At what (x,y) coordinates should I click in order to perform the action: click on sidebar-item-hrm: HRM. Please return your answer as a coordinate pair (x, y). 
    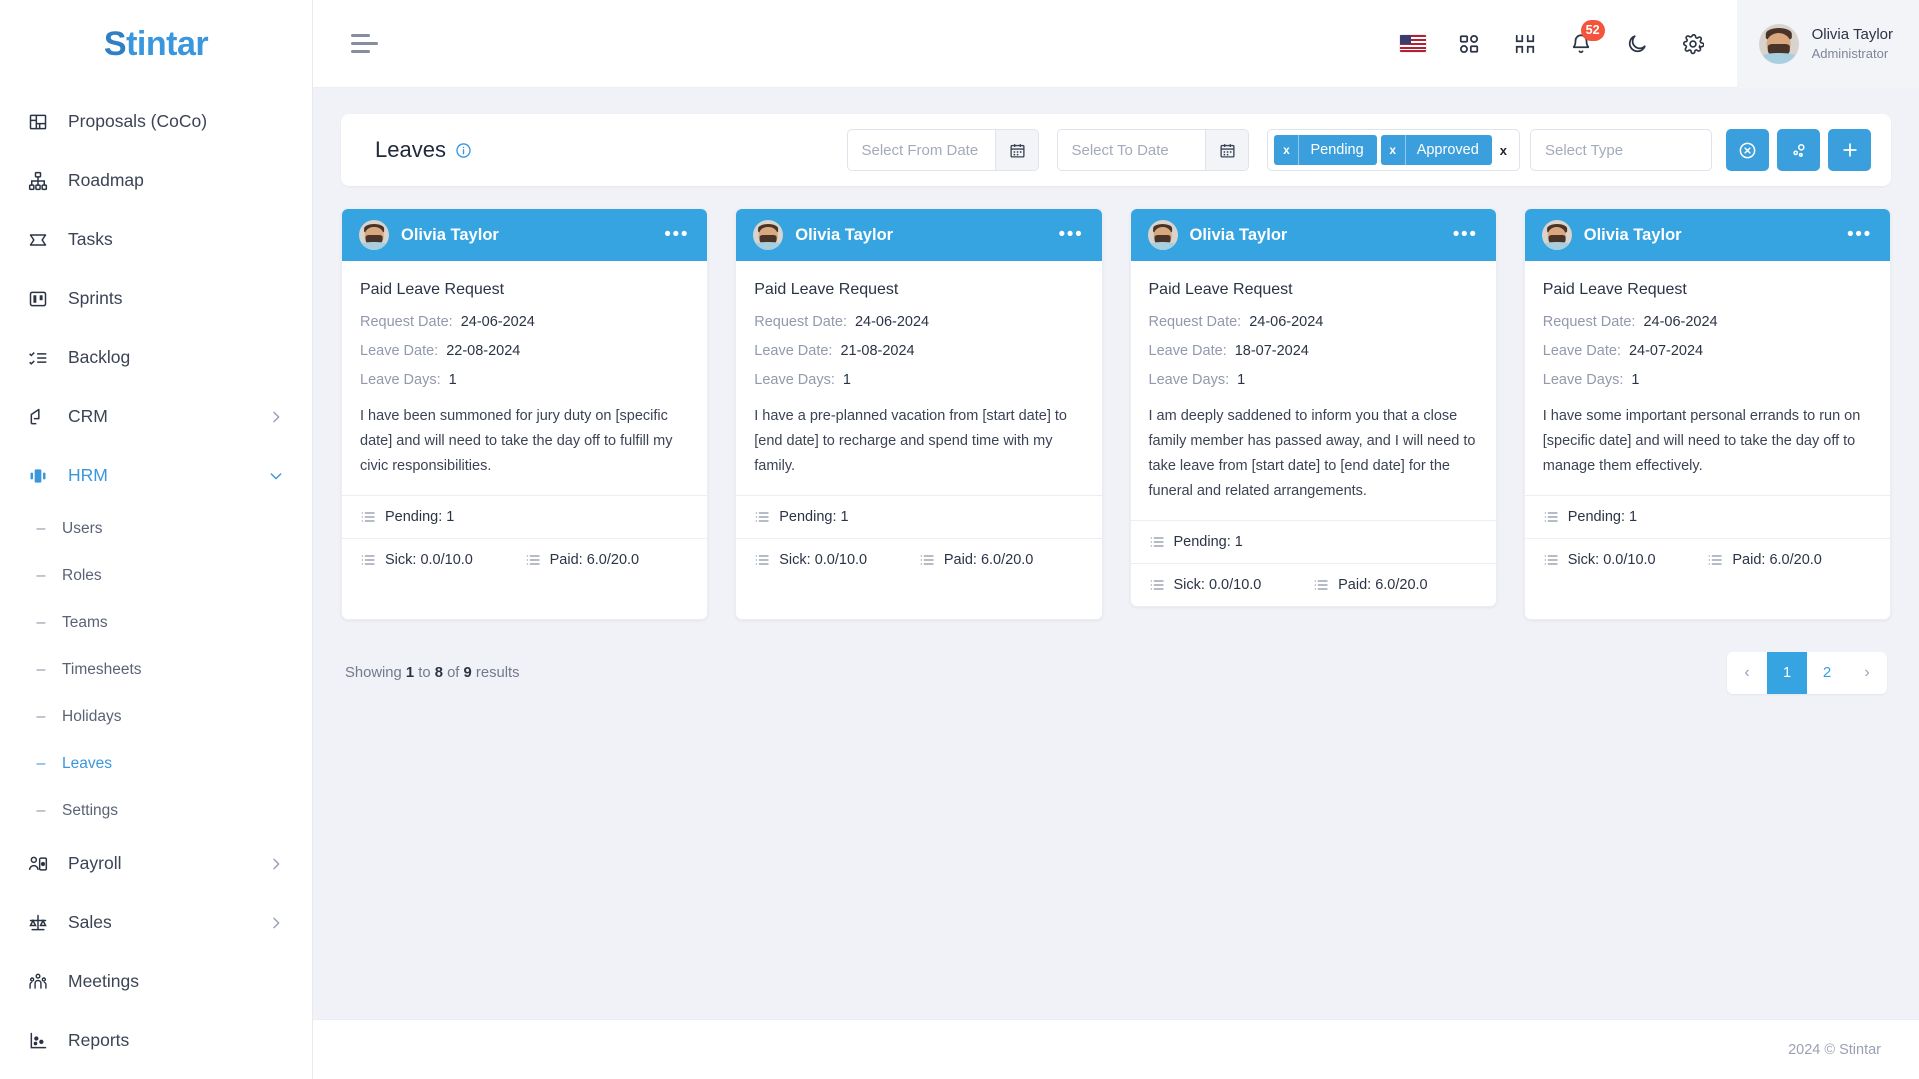
    Looking at the image, I should click on (156, 475).